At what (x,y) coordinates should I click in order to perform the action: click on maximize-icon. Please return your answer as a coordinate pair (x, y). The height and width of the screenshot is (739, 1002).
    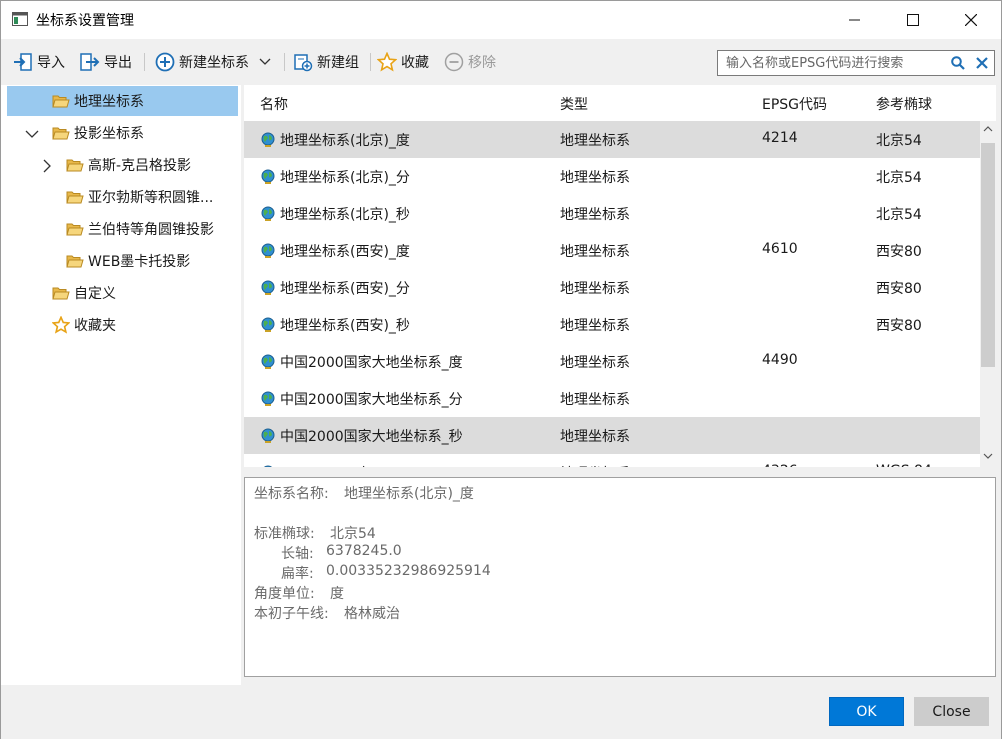
    Looking at the image, I should click on (913, 20).